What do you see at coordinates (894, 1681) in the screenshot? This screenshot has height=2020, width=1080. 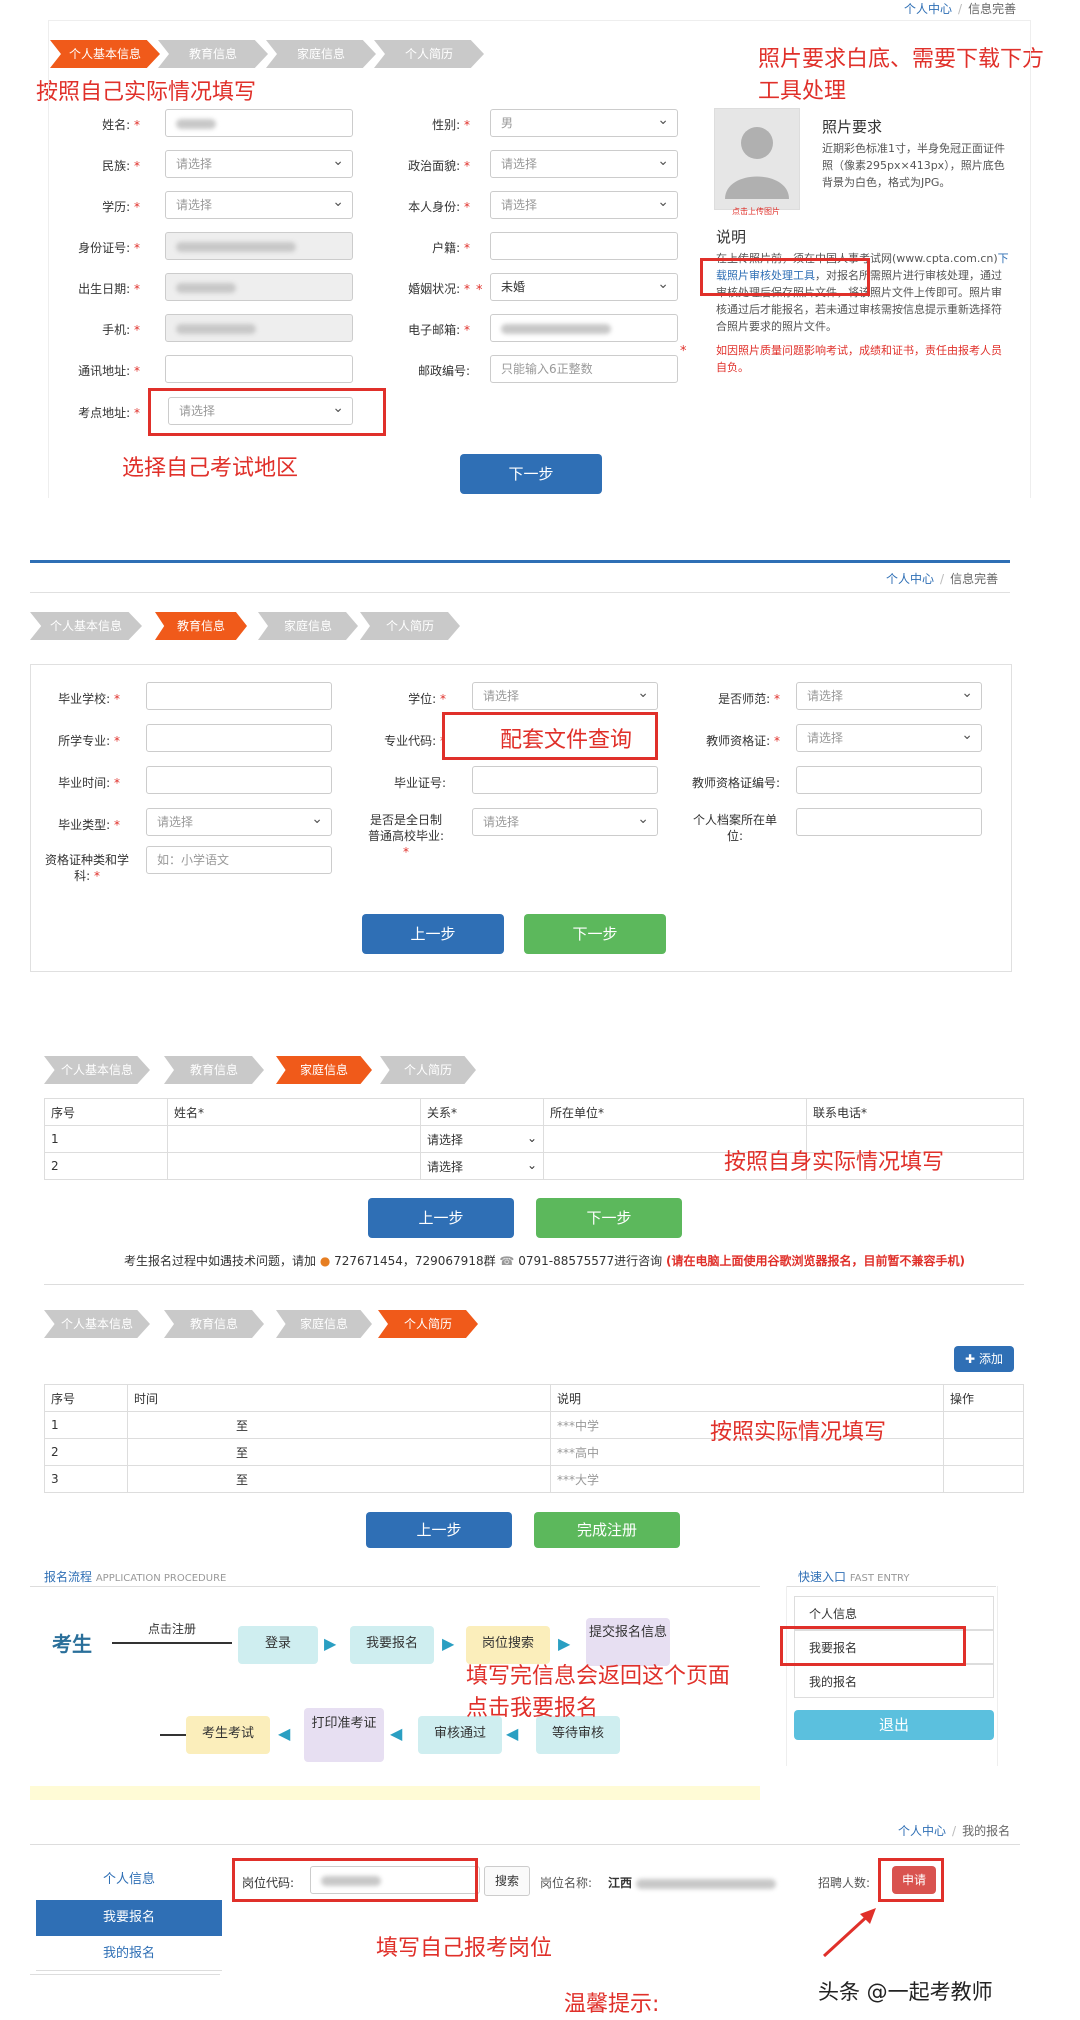 I see `quick-my-apply: 我的报名` at bounding box center [894, 1681].